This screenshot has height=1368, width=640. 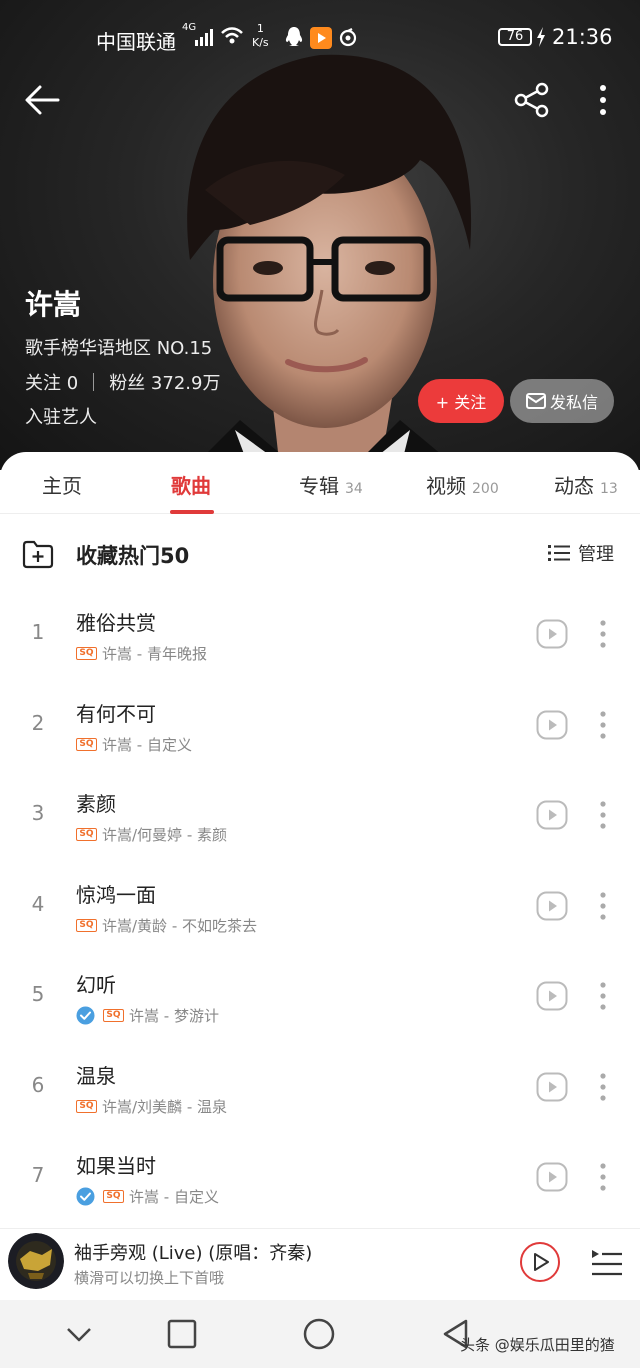 I want to click on now-playing-title: 袖手旁观 (Live) (原唱：齐秦), so click(x=193, y=1252).